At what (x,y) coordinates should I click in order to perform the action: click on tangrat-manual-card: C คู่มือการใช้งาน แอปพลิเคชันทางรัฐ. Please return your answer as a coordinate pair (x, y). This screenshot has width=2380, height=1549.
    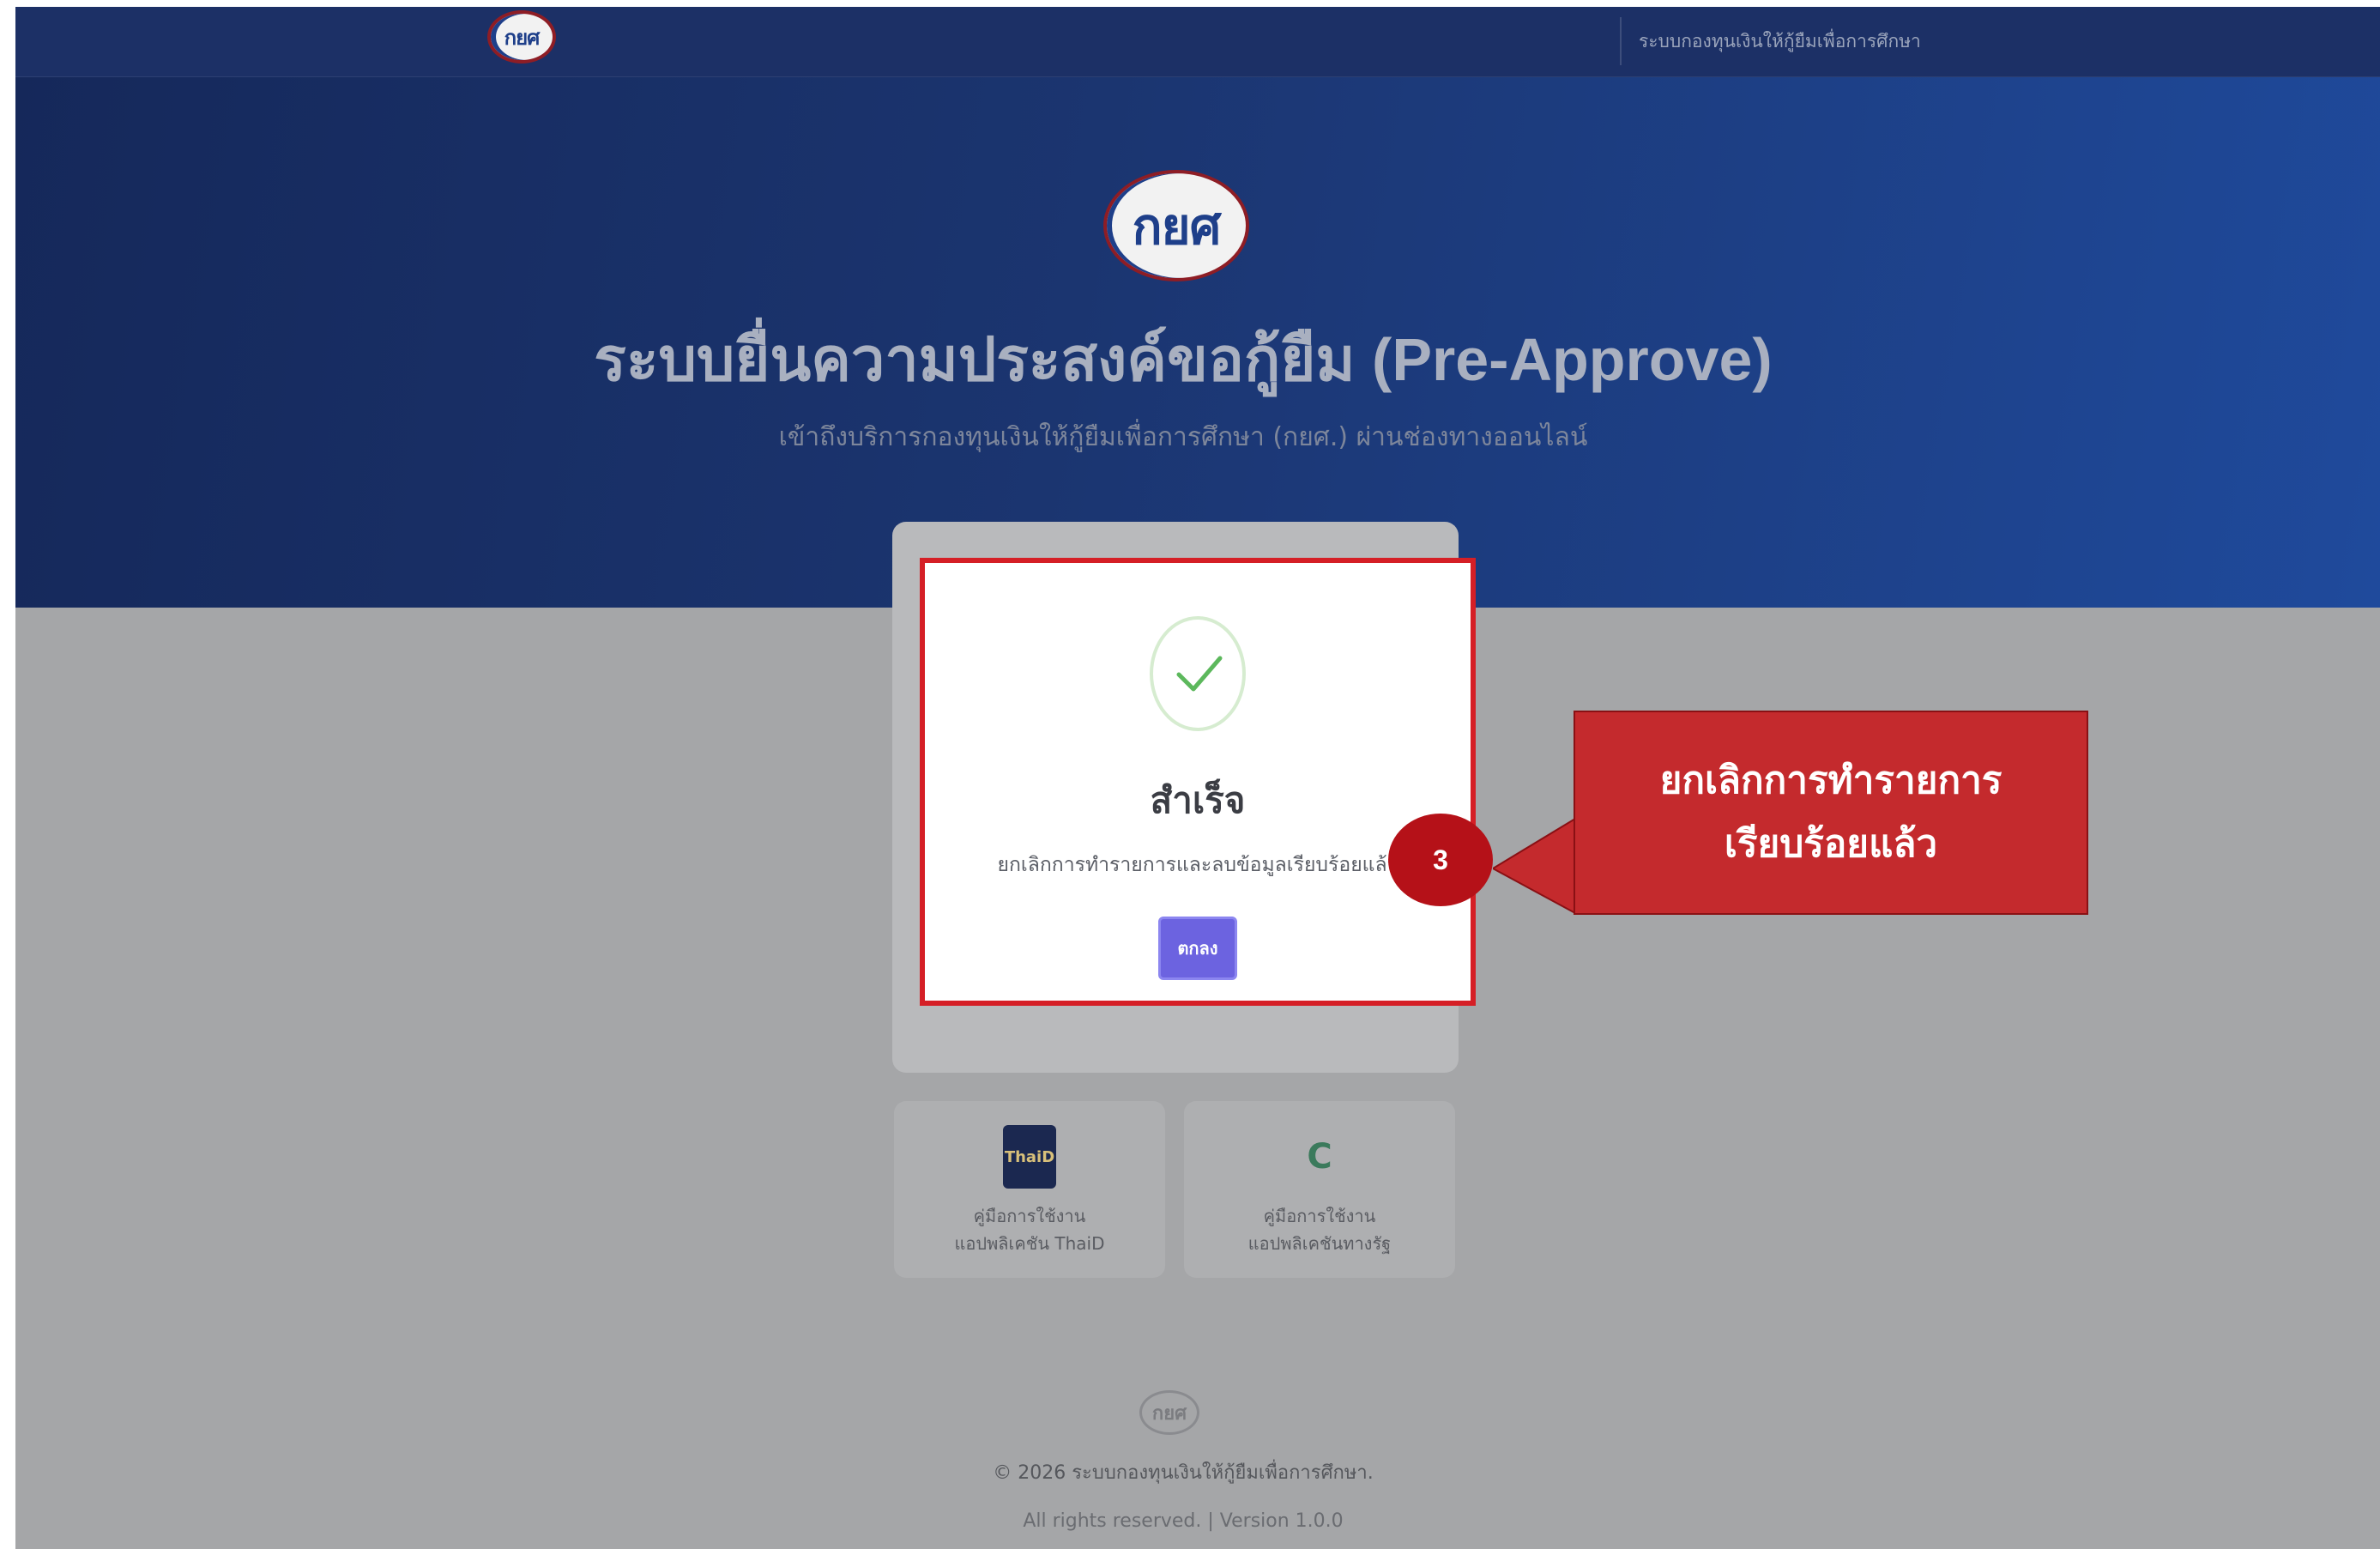
    Looking at the image, I should click on (1319, 1190).